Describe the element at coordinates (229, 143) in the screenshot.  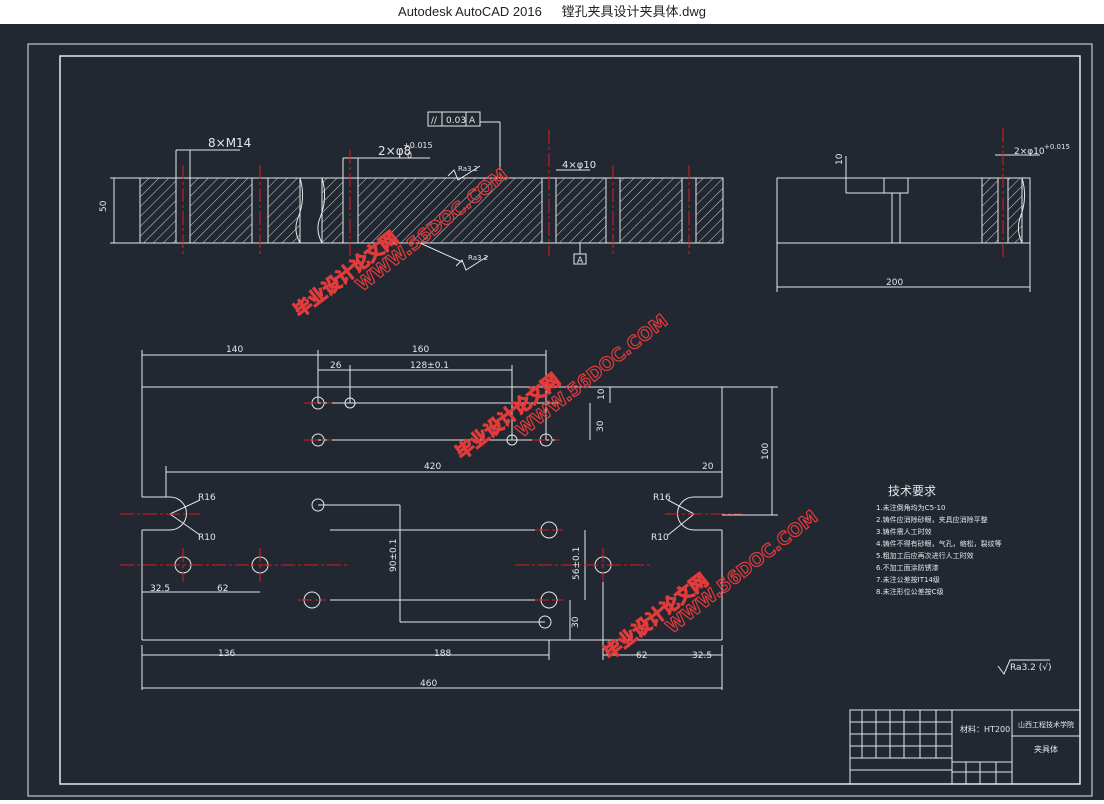
I see `thread-callout: 8×M14` at that location.